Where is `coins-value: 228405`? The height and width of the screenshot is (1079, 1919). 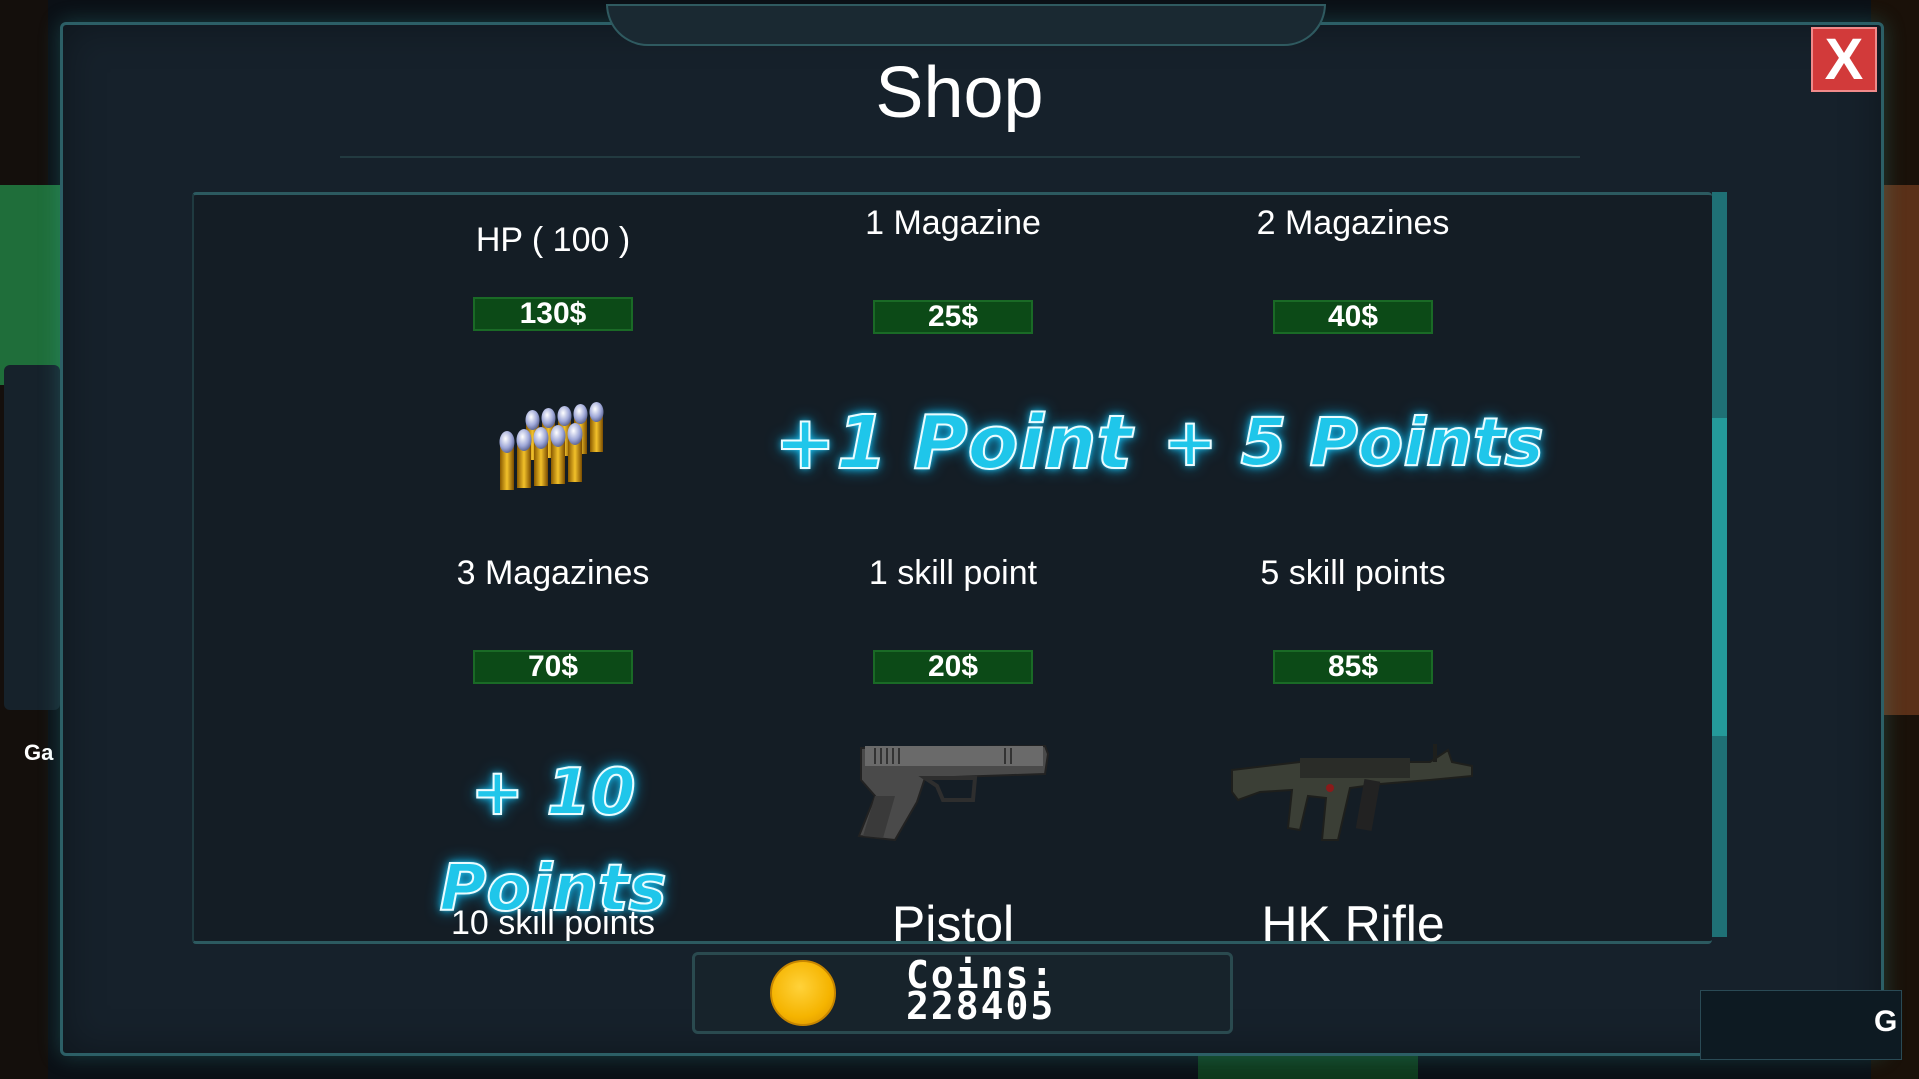 coins-value: 228405 is located at coordinates (981, 1006).